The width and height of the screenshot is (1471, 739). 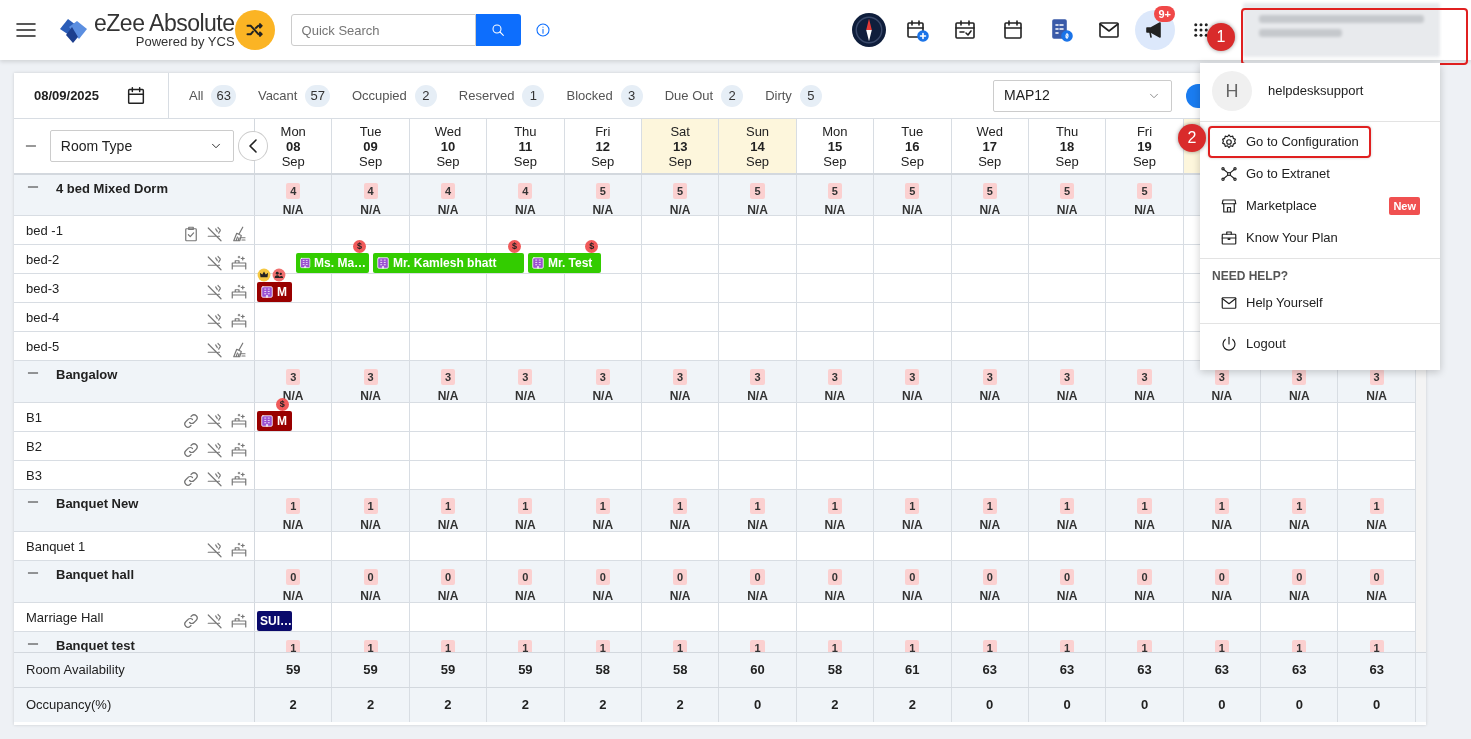 What do you see at coordinates (1164, 14) in the screenshot?
I see `notification-badge: 9+` at bounding box center [1164, 14].